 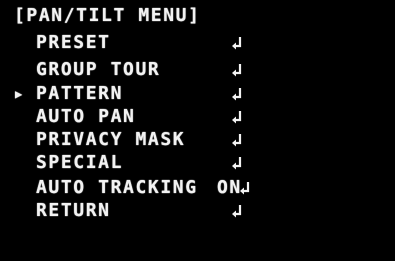 What do you see at coordinates (111, 139) in the screenshot?
I see `menu-item-label: PRIVACY MASK` at bounding box center [111, 139].